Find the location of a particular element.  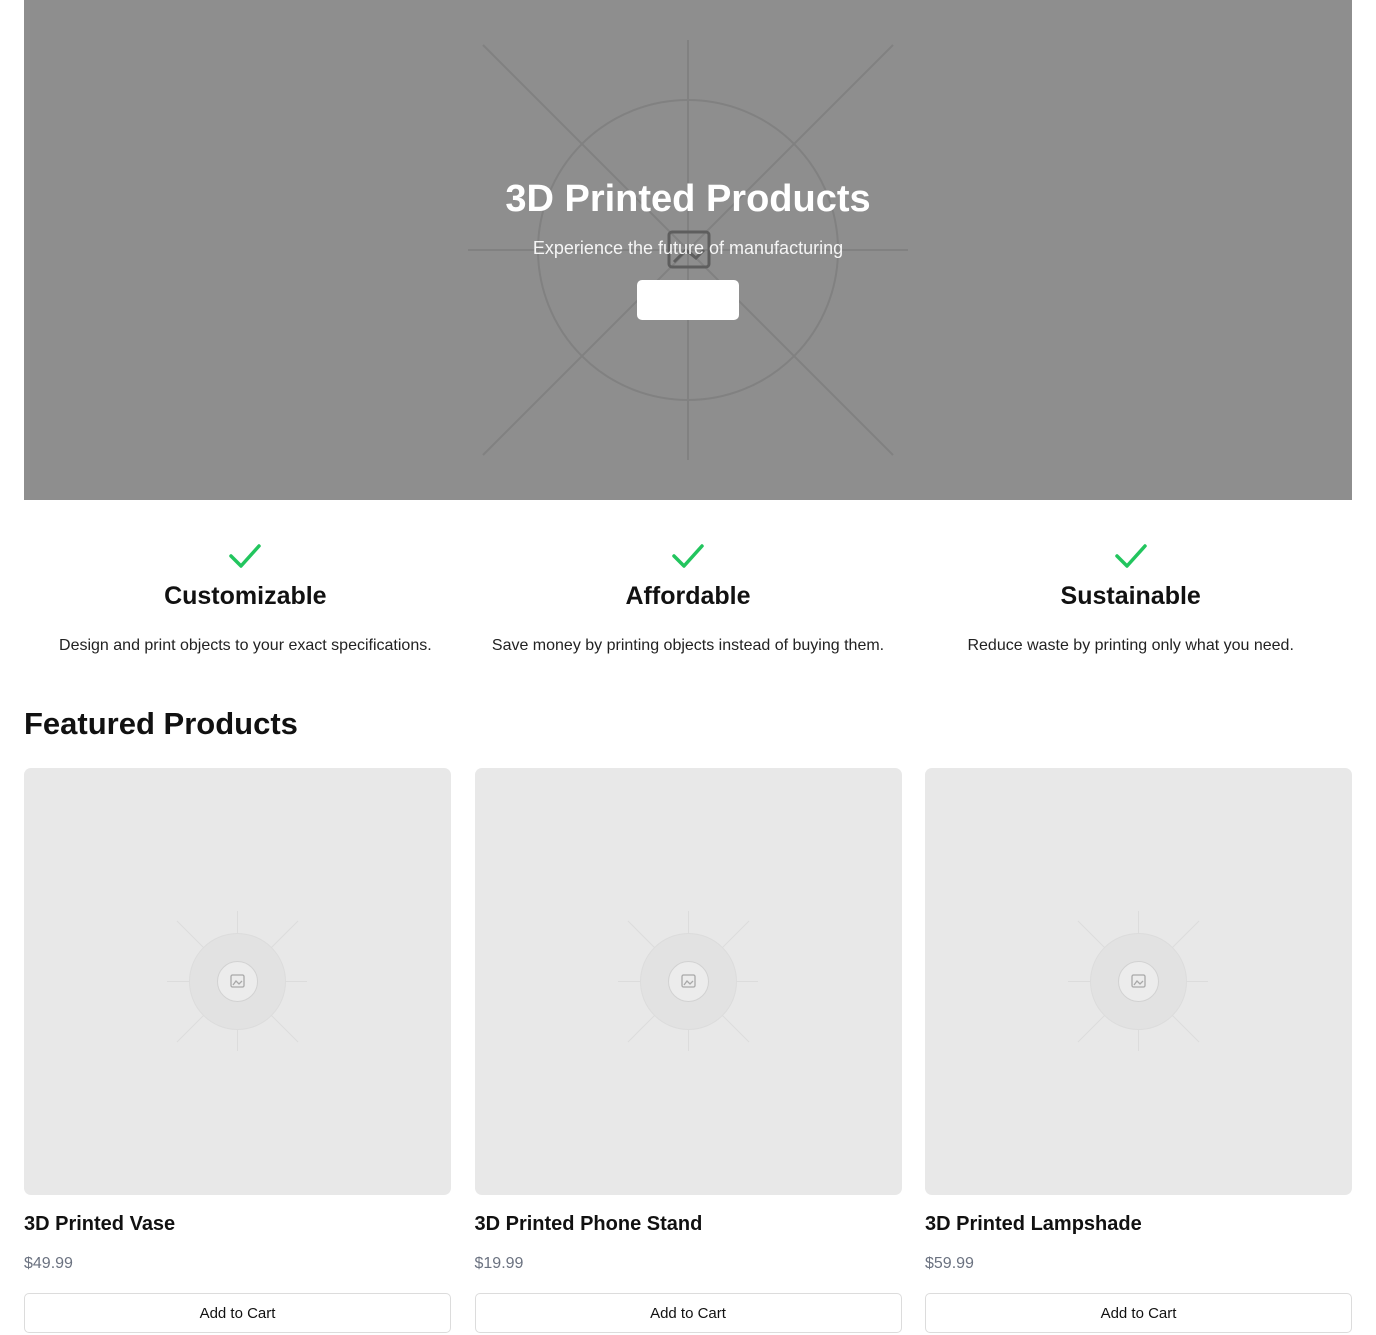

product-name: 3D Printed Lampshade is located at coordinates (1138, 1225).